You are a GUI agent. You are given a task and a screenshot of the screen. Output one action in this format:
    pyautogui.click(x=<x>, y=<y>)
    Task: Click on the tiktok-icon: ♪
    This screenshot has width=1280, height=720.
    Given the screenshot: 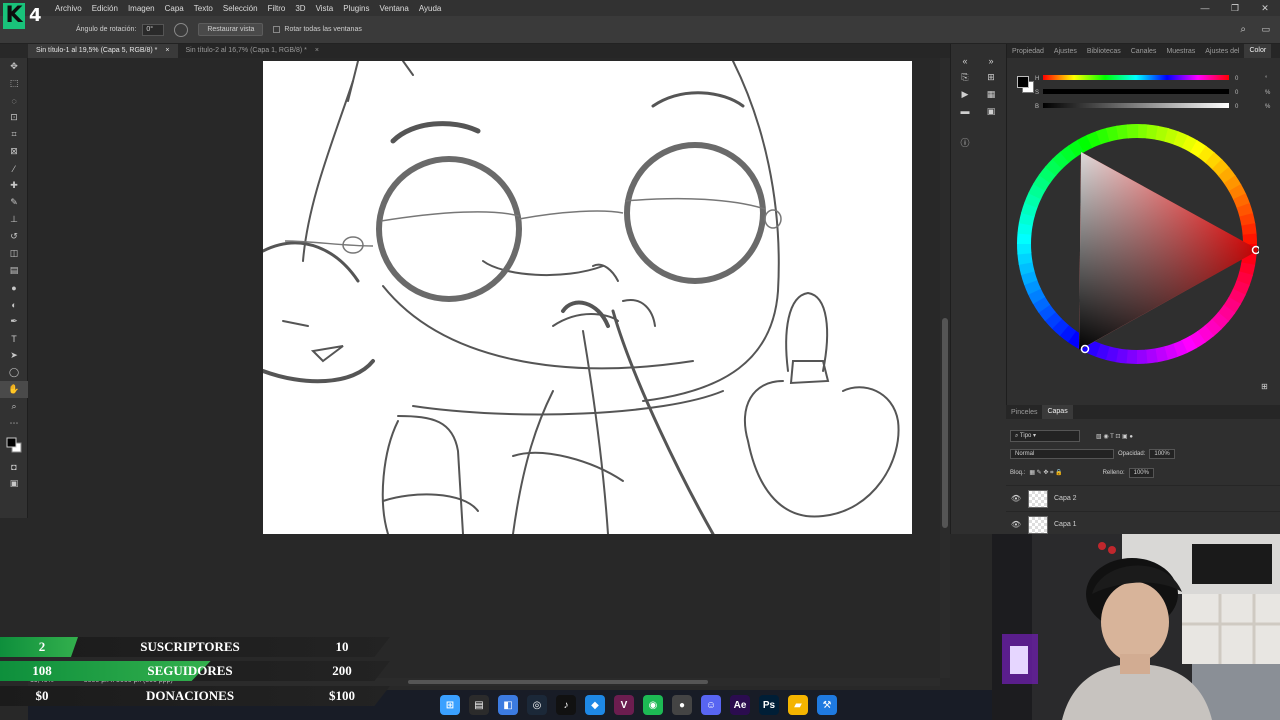 What is the action you would take?
    pyautogui.click(x=566, y=705)
    